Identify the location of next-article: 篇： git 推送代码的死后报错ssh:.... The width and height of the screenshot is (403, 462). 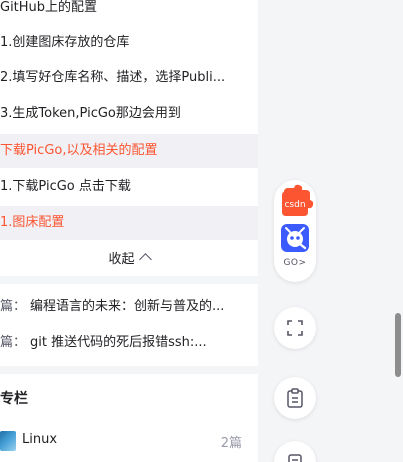
(129, 343).